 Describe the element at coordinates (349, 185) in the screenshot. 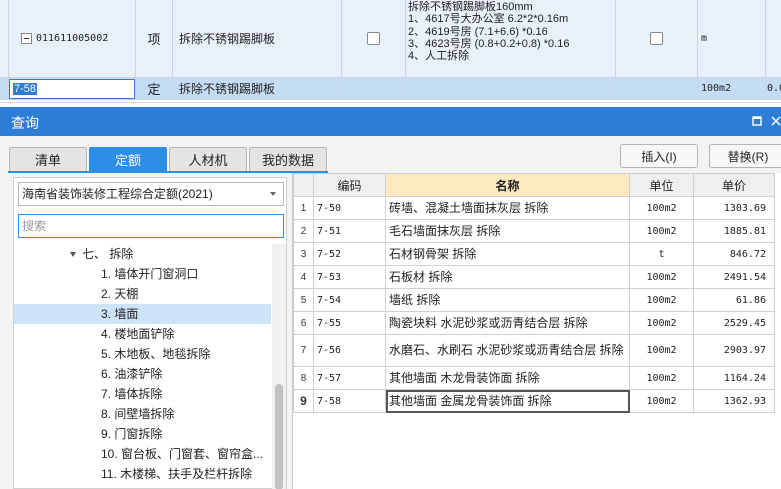

I see `header-code: 编码` at that location.